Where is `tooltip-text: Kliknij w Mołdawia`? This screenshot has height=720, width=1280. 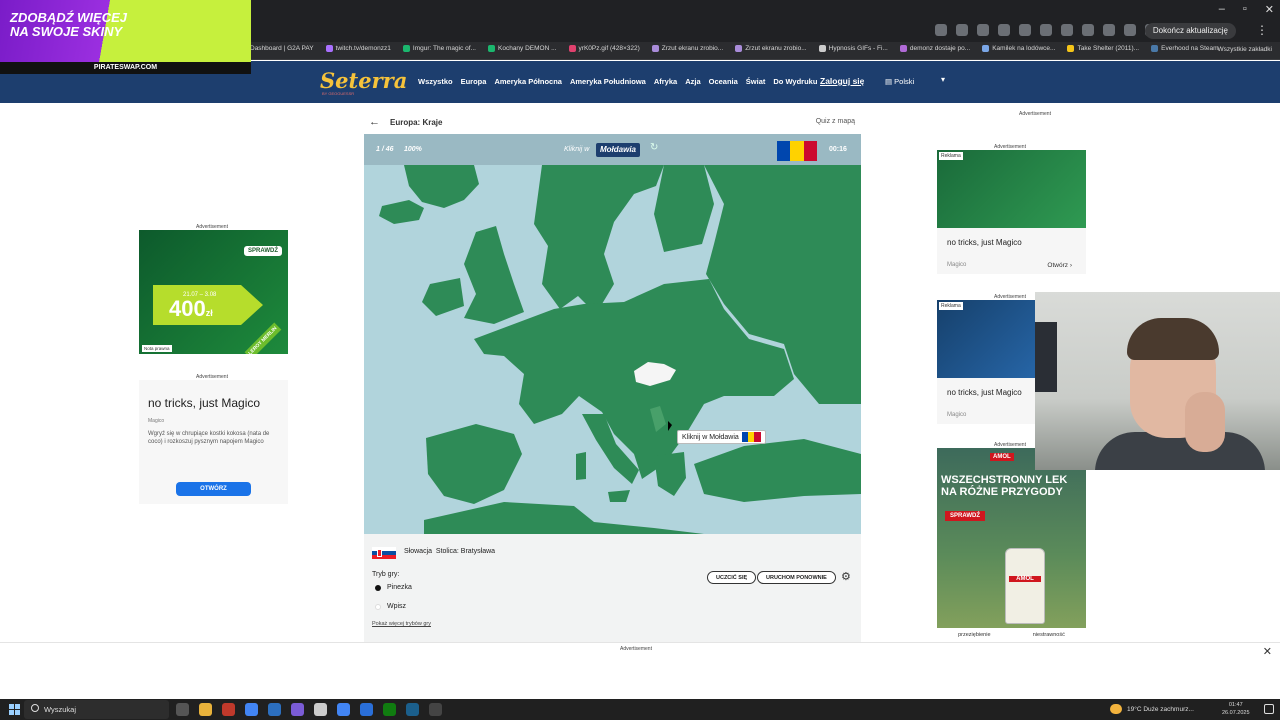
tooltip-text: Kliknij w Mołdawia is located at coordinates (710, 437).